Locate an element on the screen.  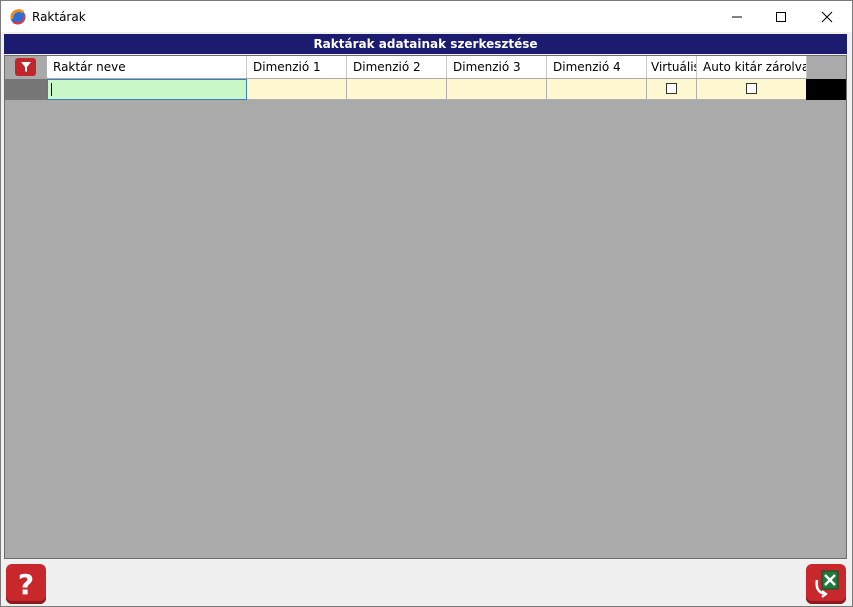
row-end-filler is located at coordinates (826, 89).